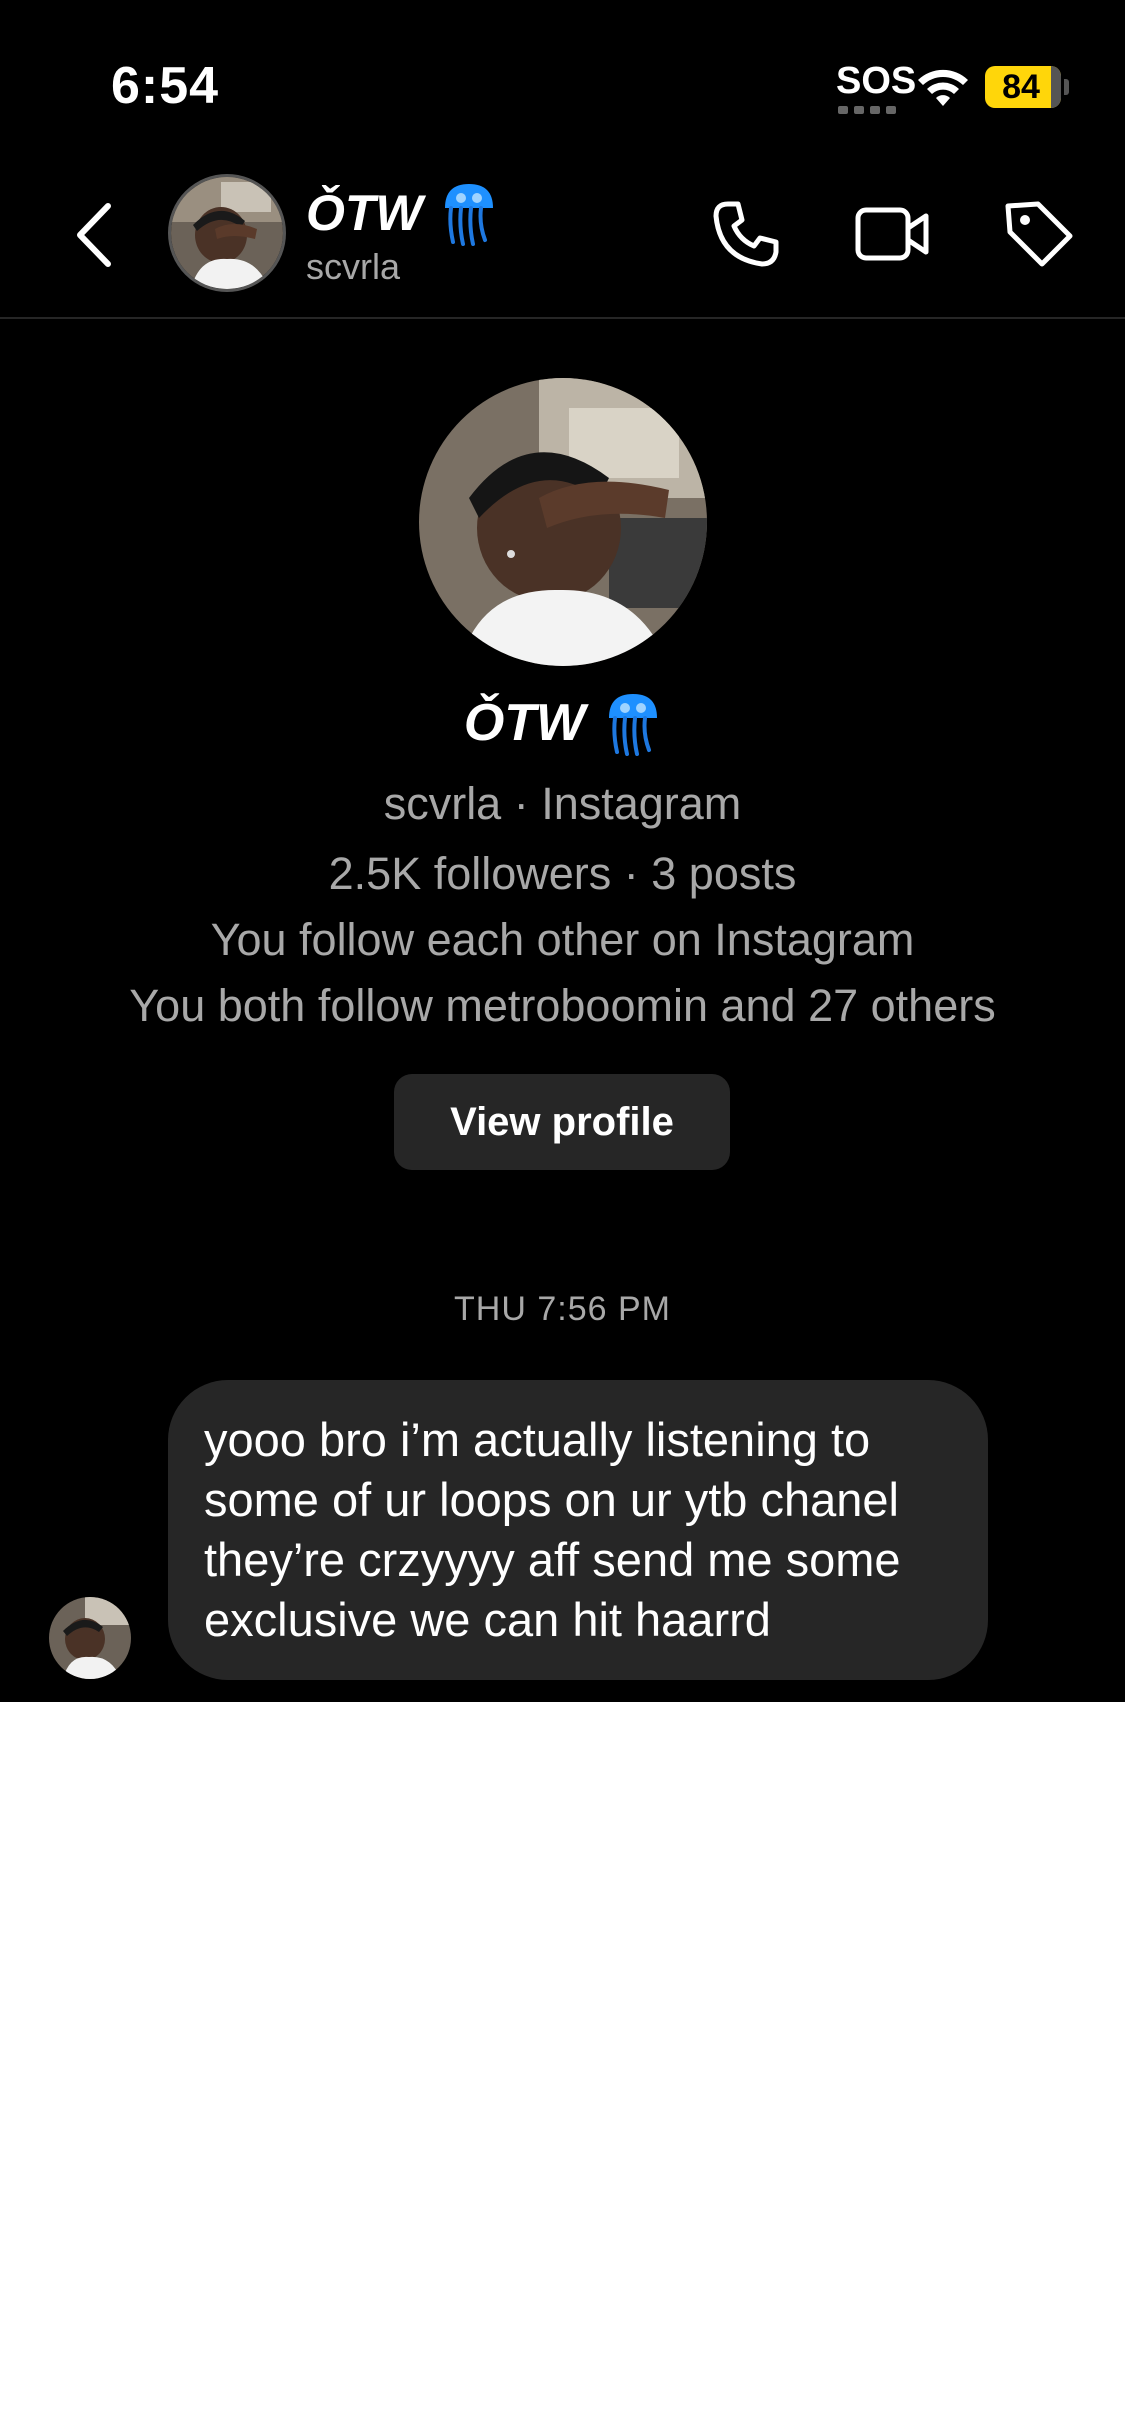 Image resolution: width=1125 pixels, height=2436 pixels. Describe the element at coordinates (892, 234) in the screenshot. I see `video-camera-icon` at that location.